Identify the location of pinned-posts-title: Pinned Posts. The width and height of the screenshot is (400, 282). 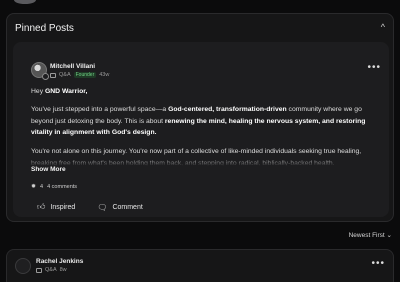
(44, 28).